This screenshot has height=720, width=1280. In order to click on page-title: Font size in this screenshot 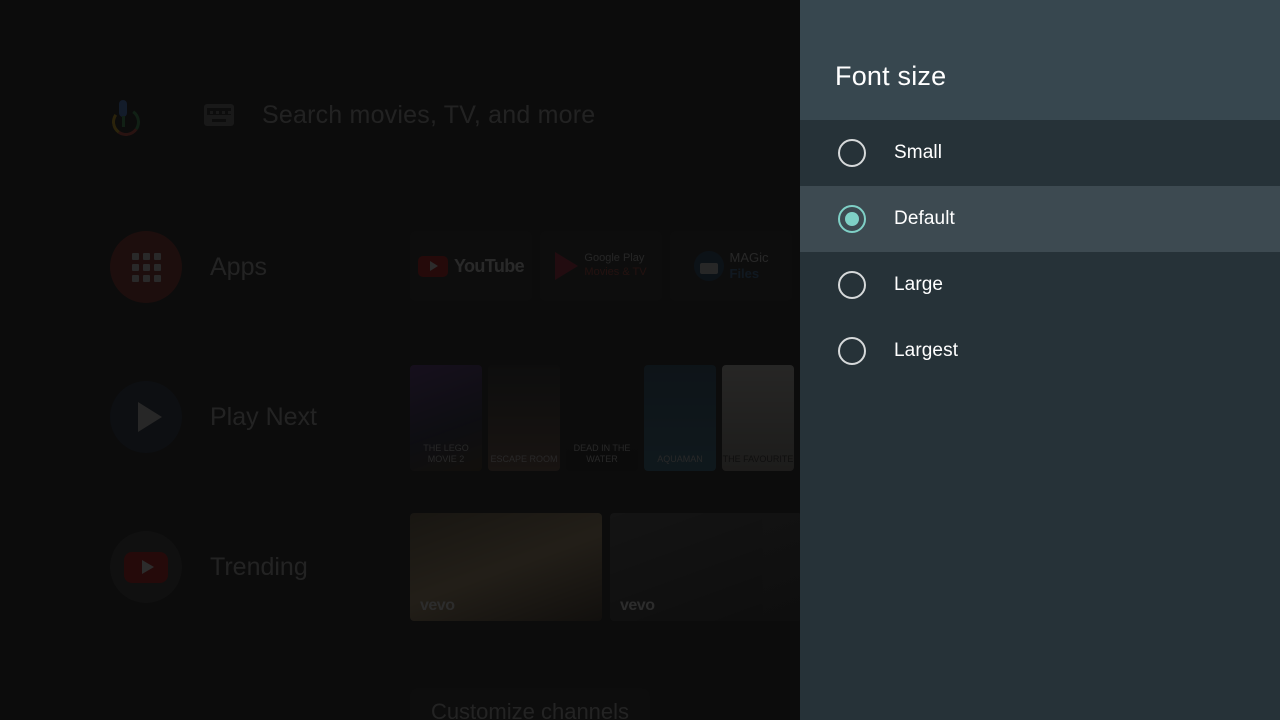, I will do `click(891, 76)`.